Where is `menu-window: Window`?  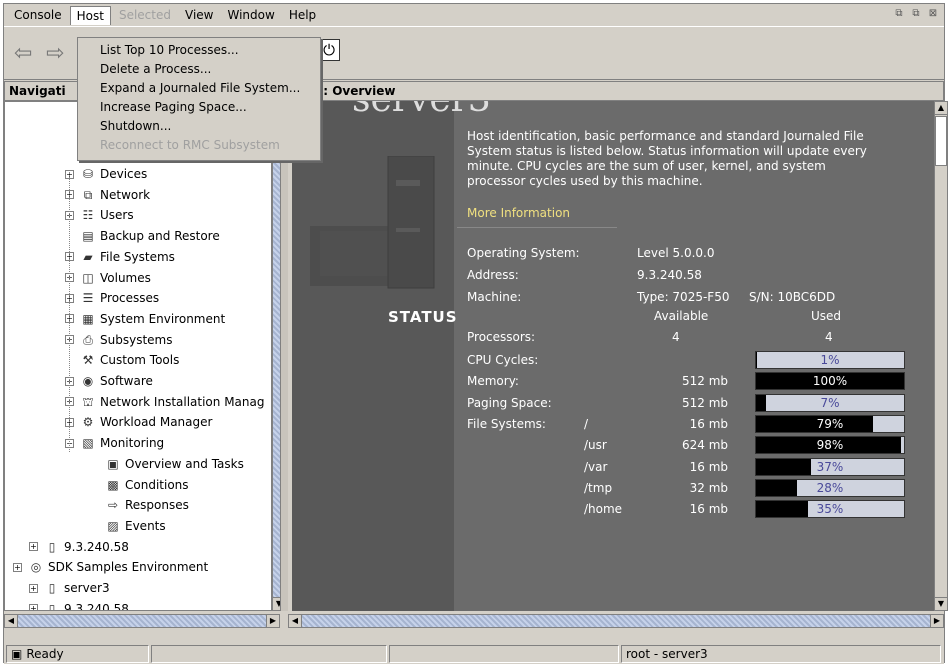
menu-window: Window is located at coordinates (250, 15).